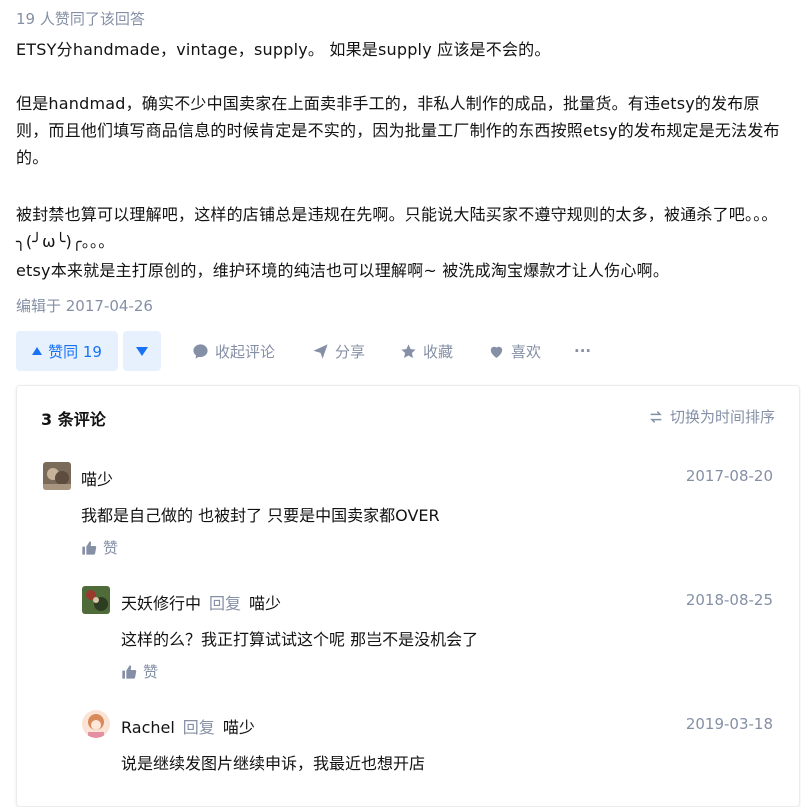 This screenshot has width=801, height=807. I want to click on comment-author: Rachel, so click(148, 727).